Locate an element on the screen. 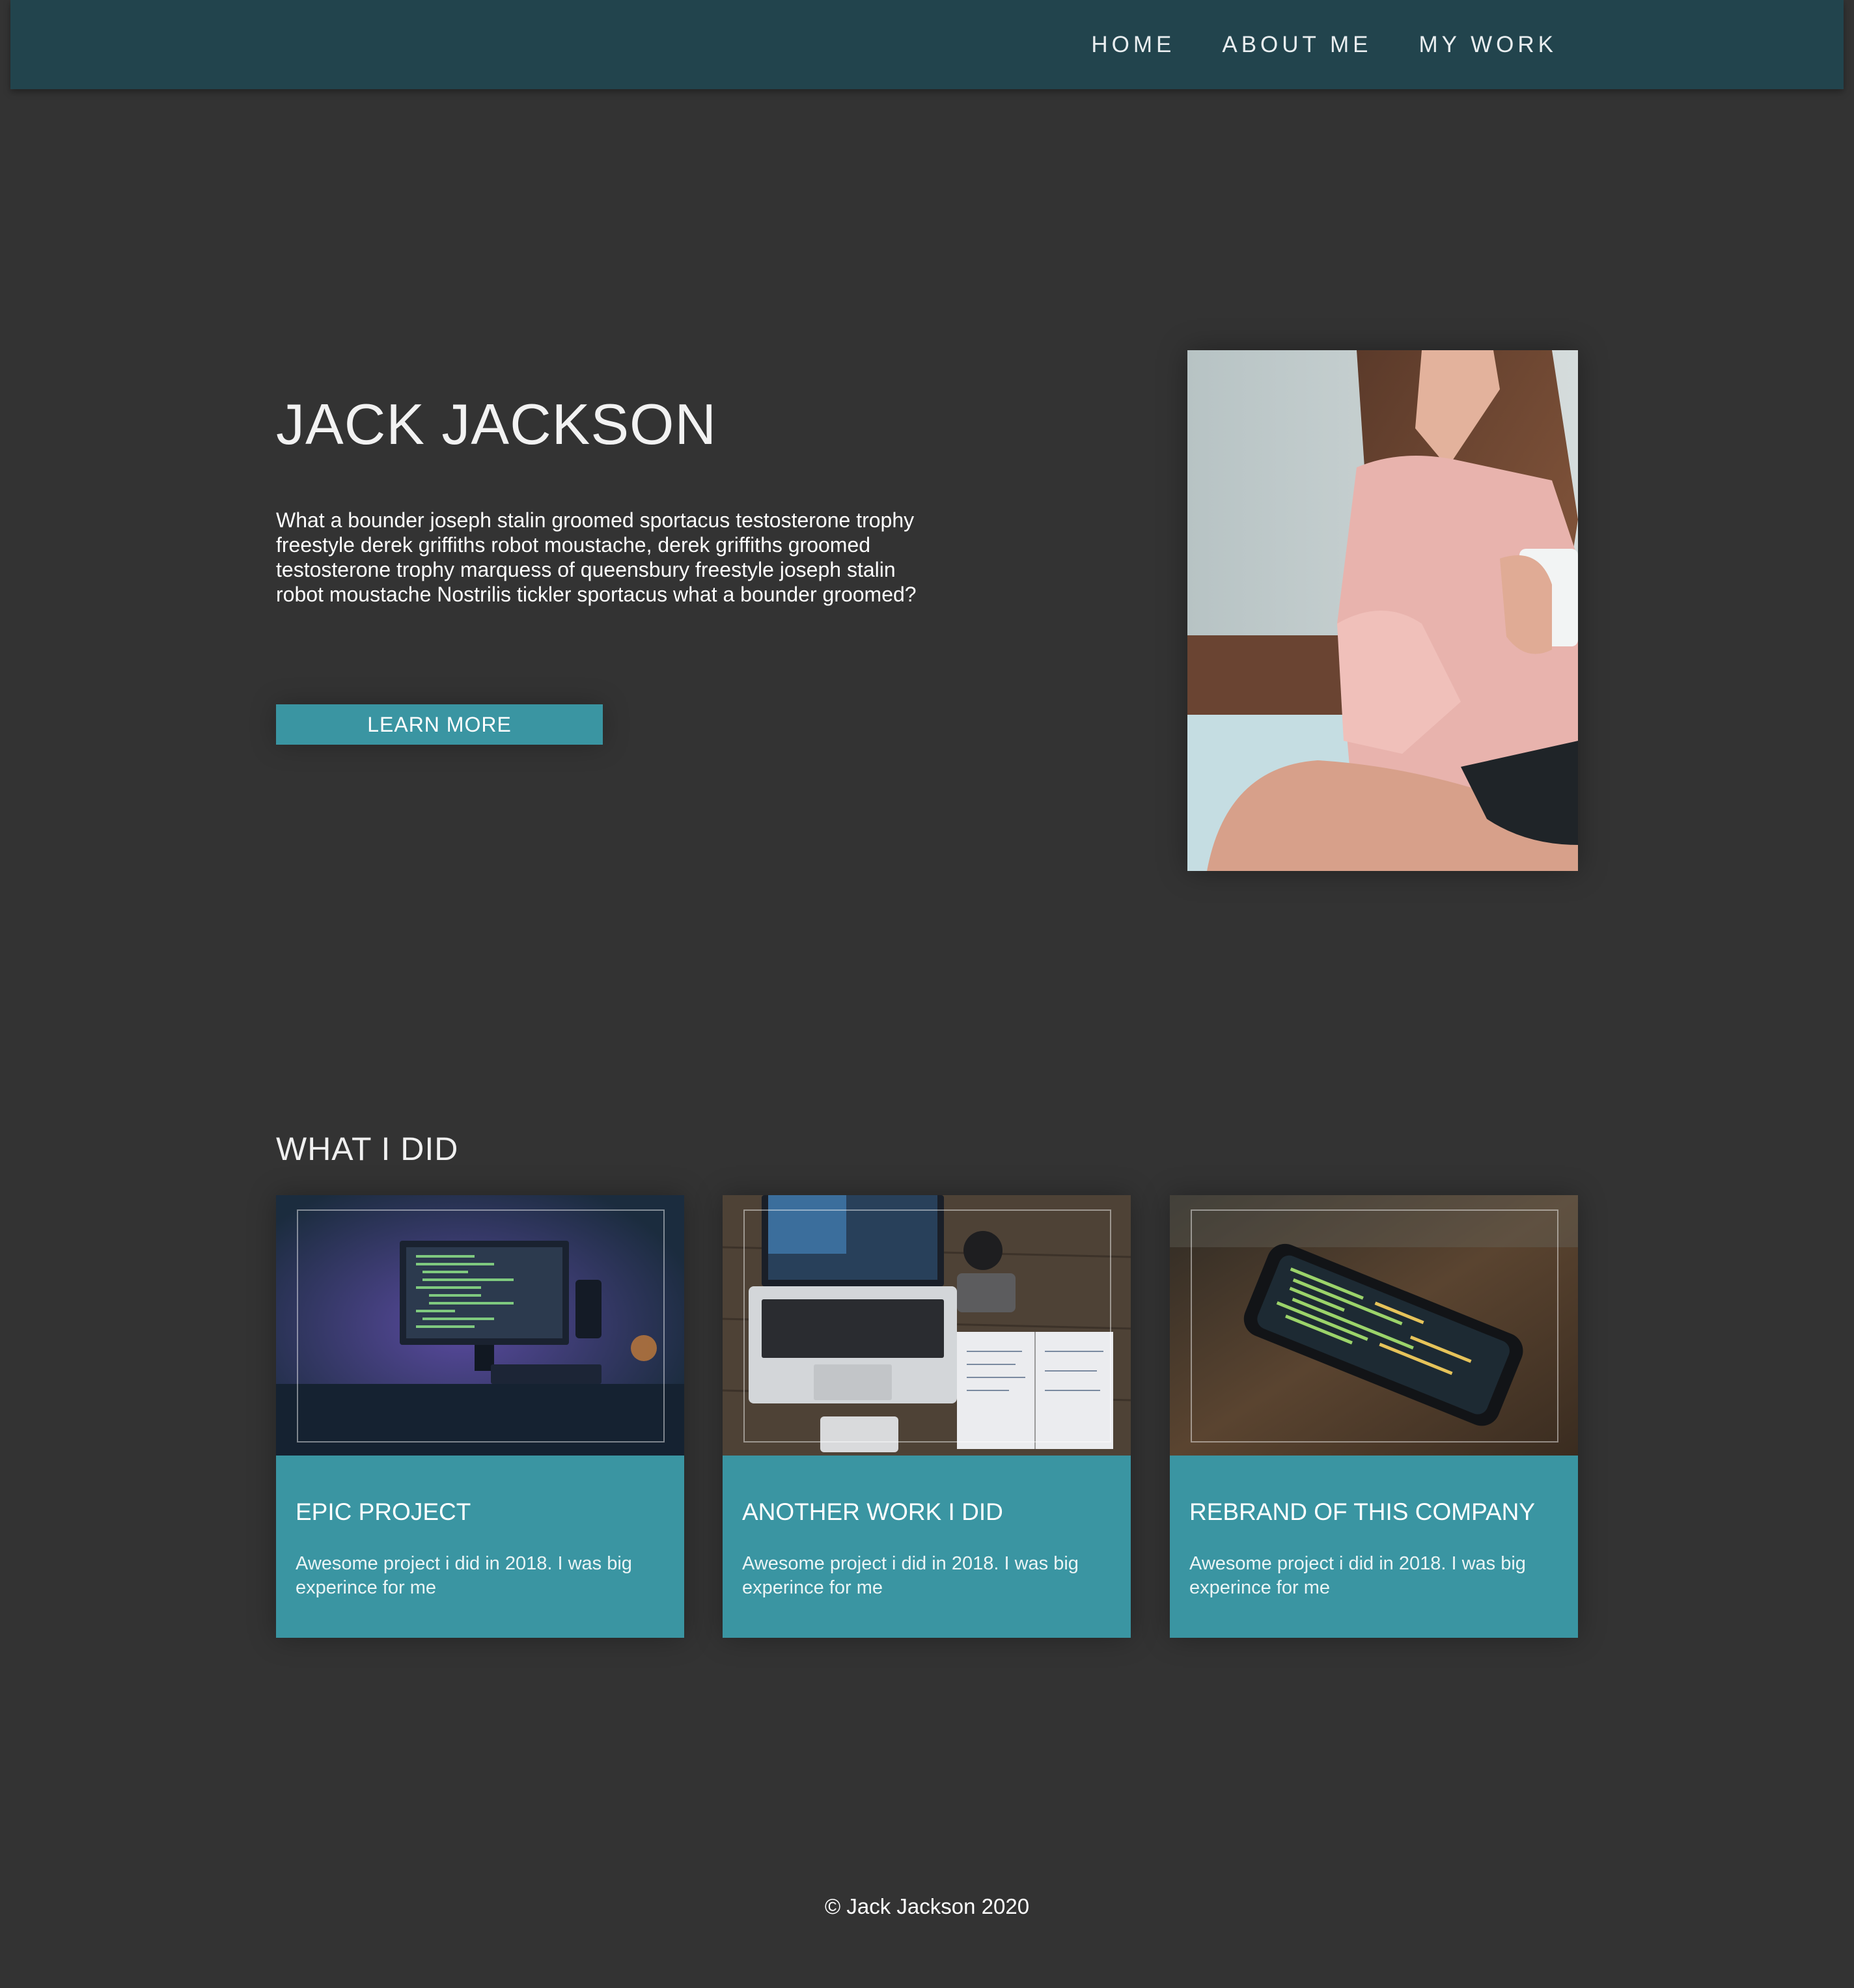 Image resolution: width=1854 pixels, height=1988 pixels. project-image-laptop-desk is located at coordinates (927, 1325).